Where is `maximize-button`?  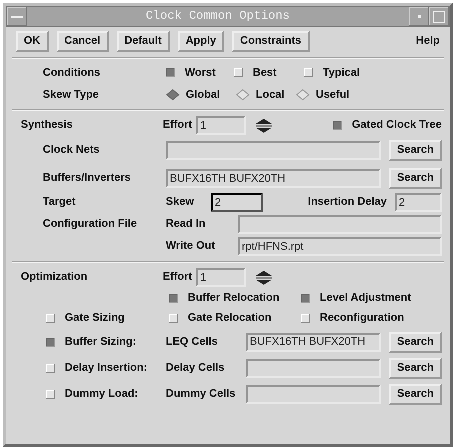 maximize-button is located at coordinates (439, 16).